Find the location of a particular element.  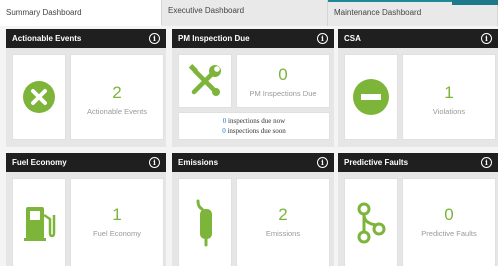

stat-tile: 2 Actionable Events is located at coordinates (117, 97).